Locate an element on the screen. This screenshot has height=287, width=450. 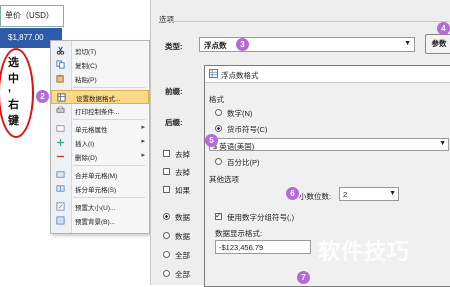
annotation-char: 右 is located at coordinates (13, 105).